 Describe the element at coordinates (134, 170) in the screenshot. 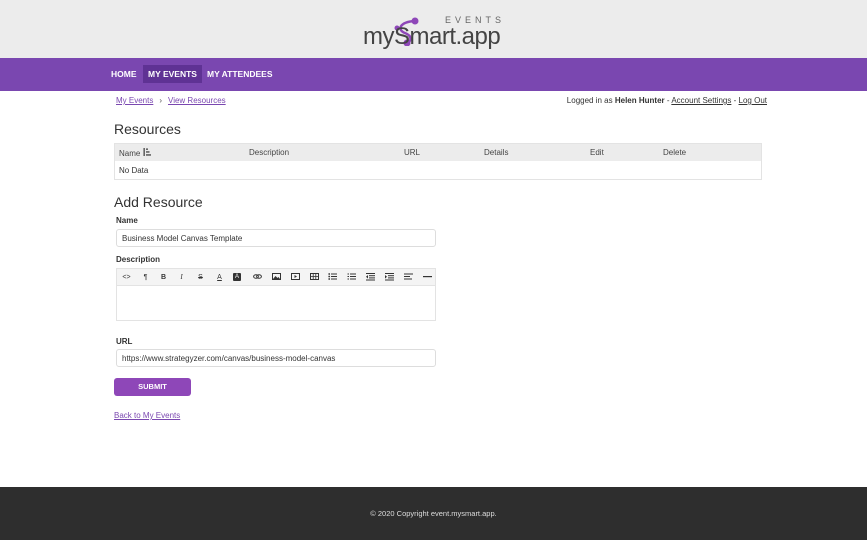

I see `empty-state-text: No Data` at that location.